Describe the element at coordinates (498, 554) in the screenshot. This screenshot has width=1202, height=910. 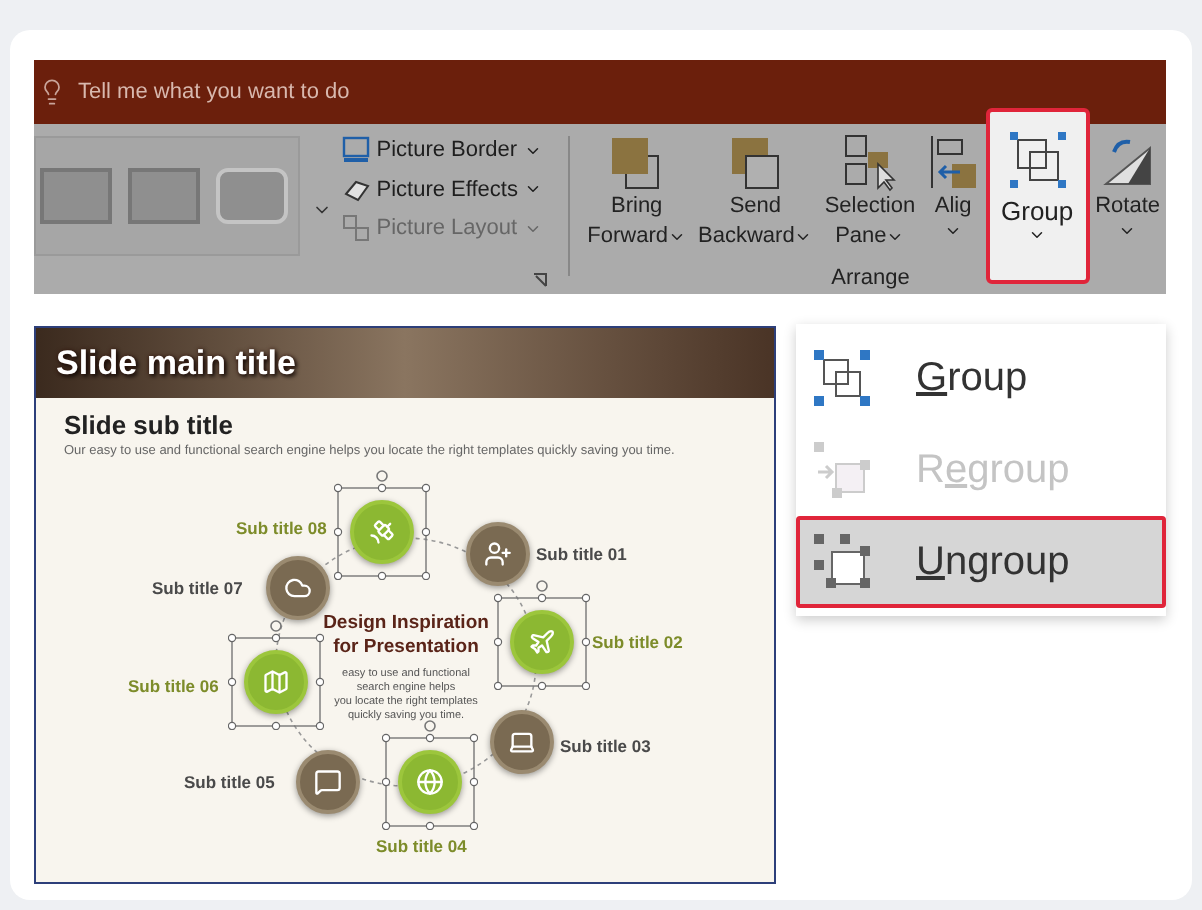
I see `user-icon` at that location.